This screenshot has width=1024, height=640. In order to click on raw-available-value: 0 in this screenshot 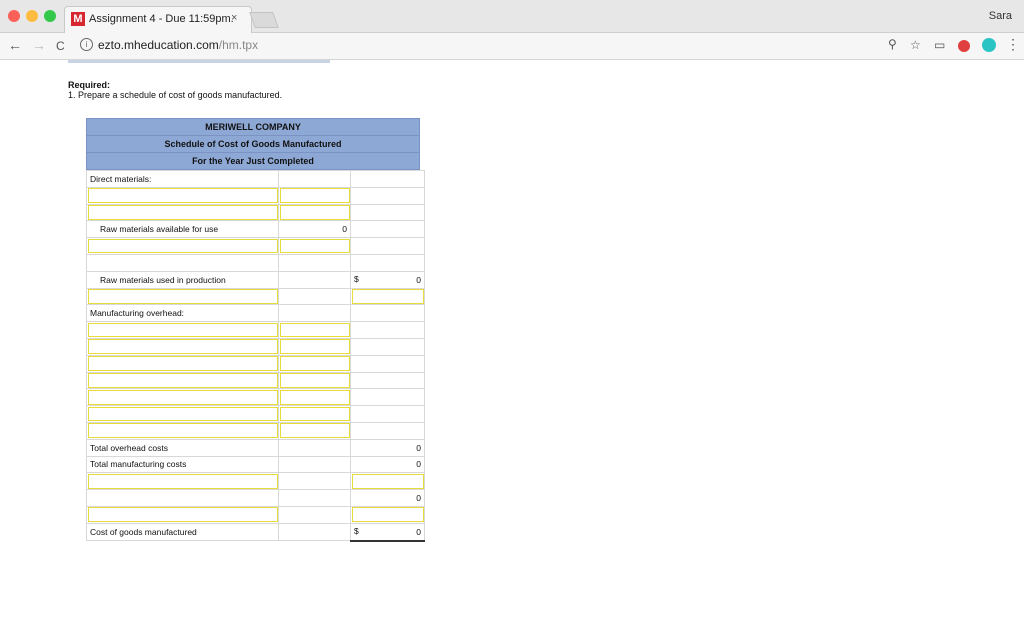, I will do `click(314, 229)`.